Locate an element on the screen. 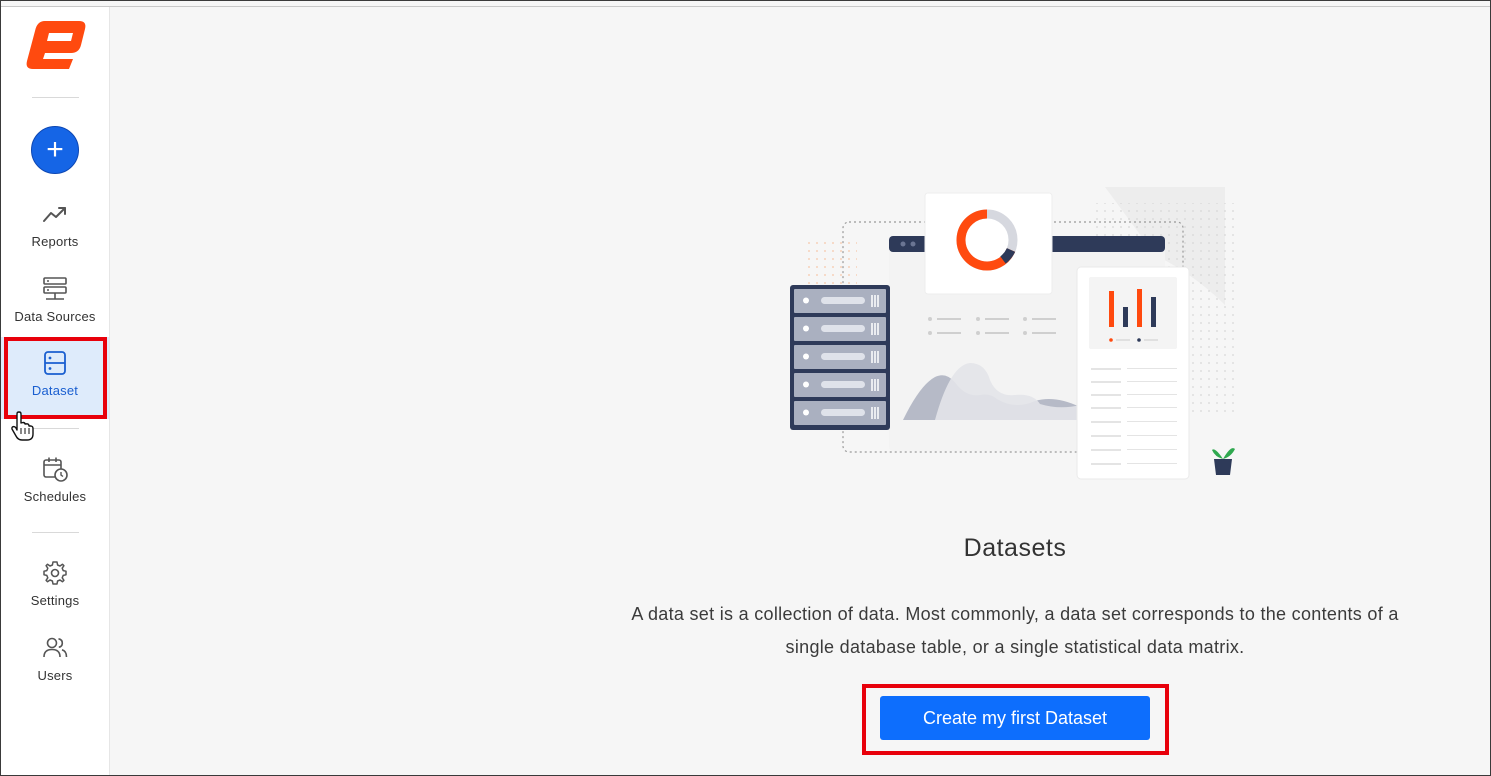 The height and width of the screenshot is (776, 1491). sidebar-item-users: Users is located at coordinates (55, 658).